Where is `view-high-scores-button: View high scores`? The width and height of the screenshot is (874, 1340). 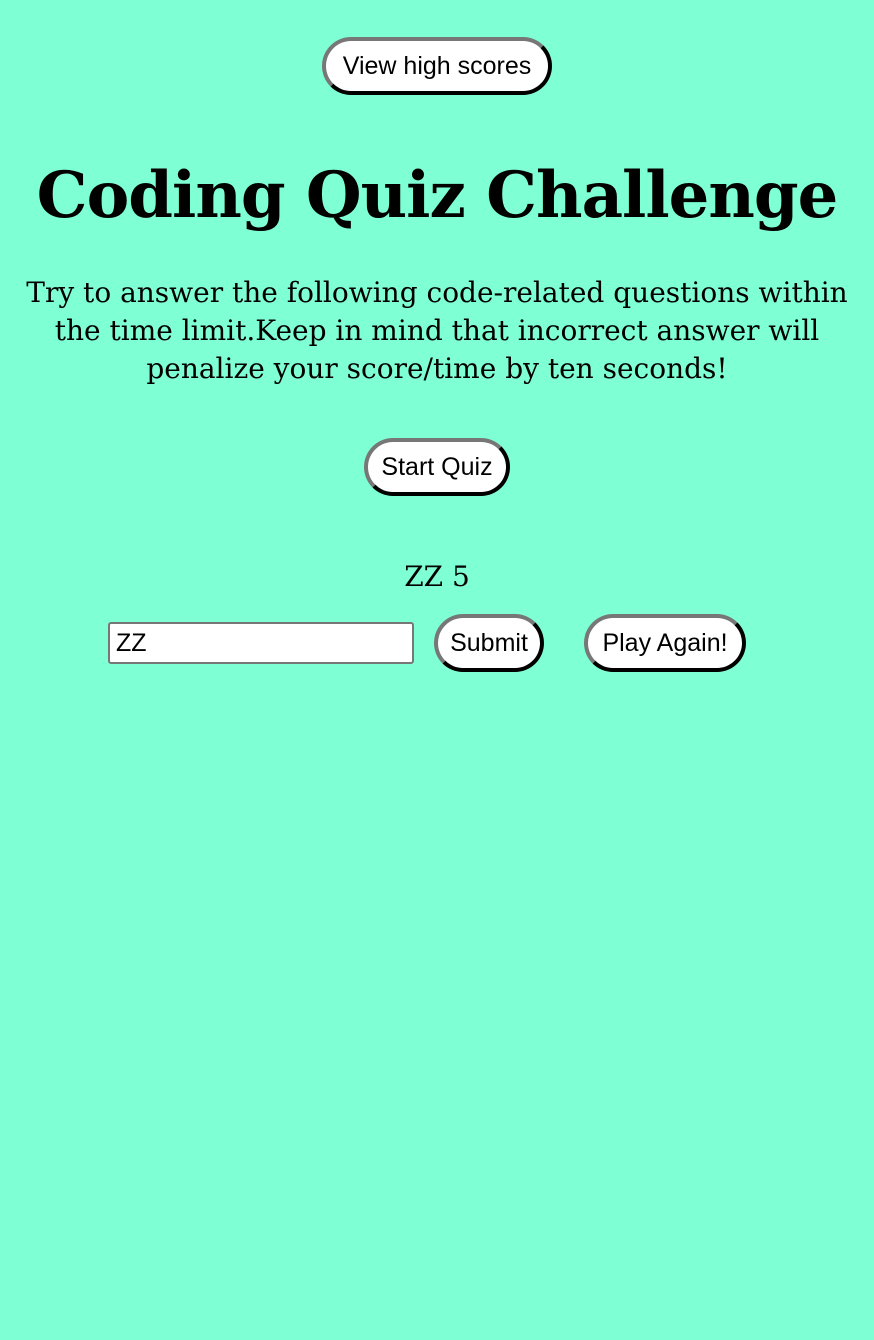
view-high-scores-button: View high scores is located at coordinates (437, 66).